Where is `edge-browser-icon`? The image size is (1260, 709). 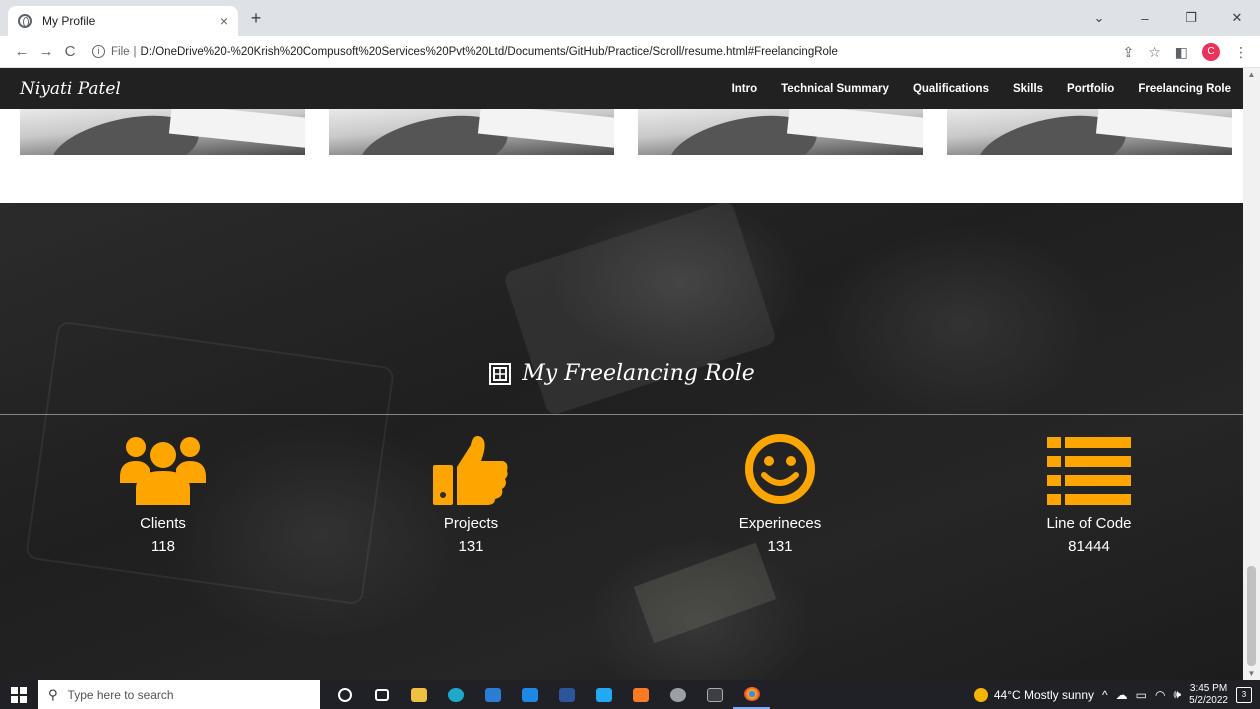 edge-browser-icon is located at coordinates (455, 694).